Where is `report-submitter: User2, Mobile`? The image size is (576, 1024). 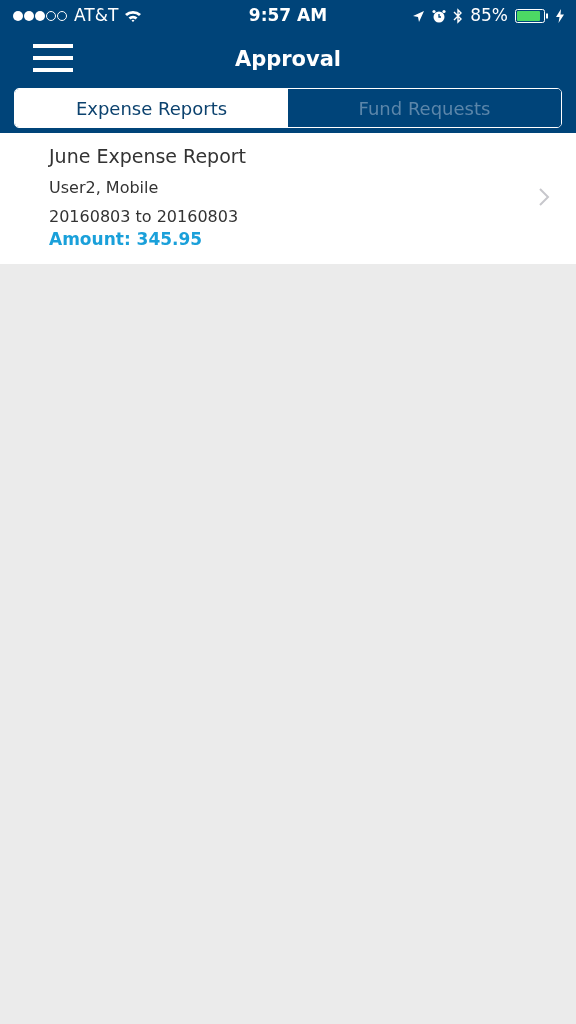
report-submitter: User2, Mobile is located at coordinates (104, 188).